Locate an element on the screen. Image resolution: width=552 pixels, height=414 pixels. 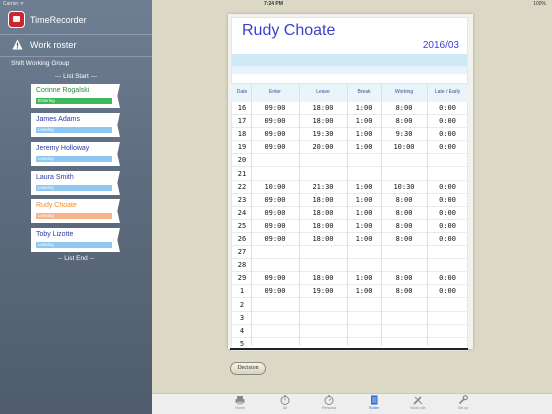
table-row: 28 is located at coordinates (349, 266).